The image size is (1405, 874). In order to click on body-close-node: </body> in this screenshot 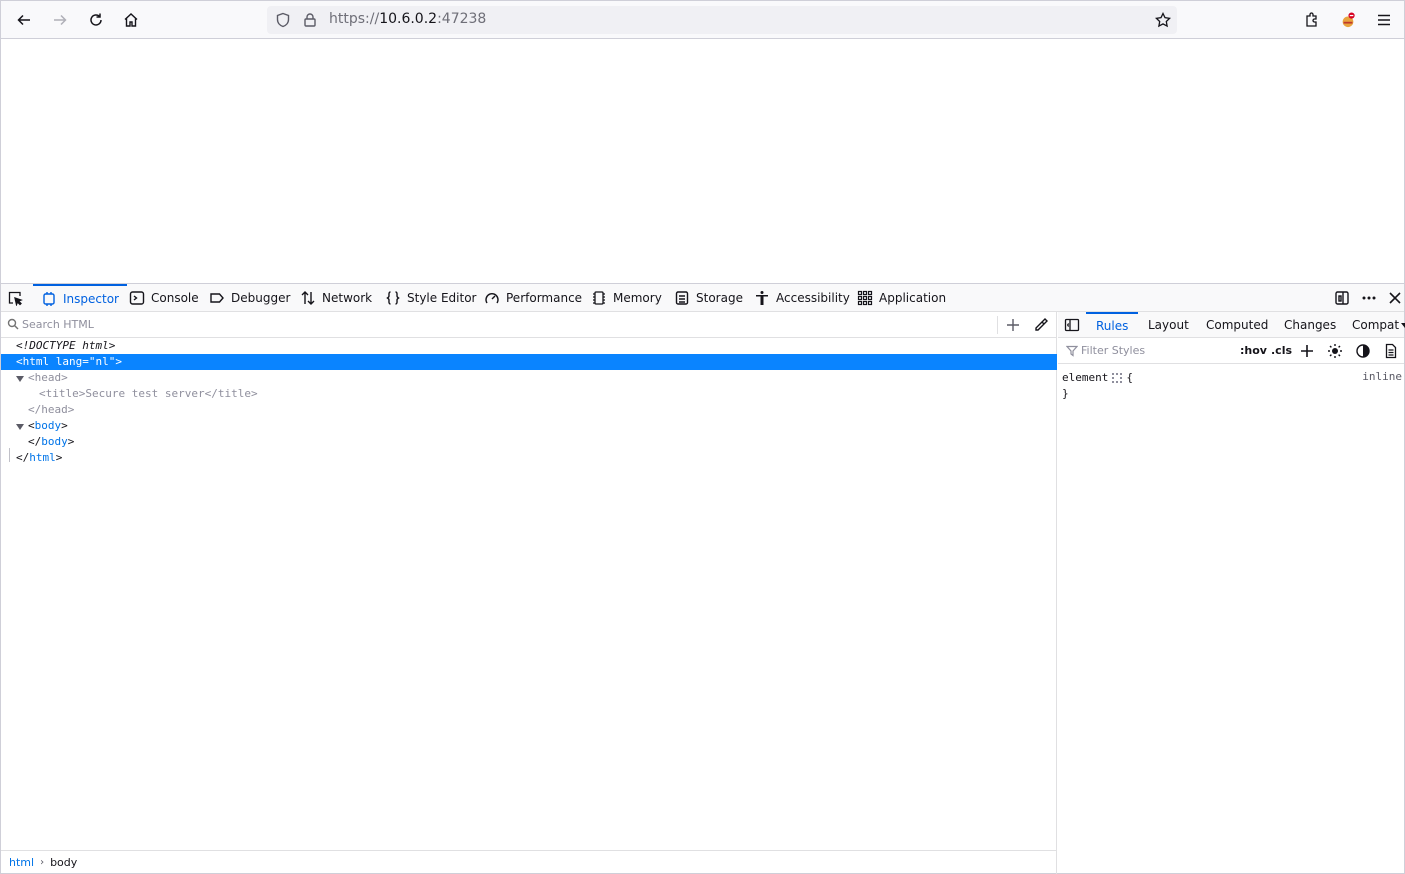, I will do `click(529, 442)`.